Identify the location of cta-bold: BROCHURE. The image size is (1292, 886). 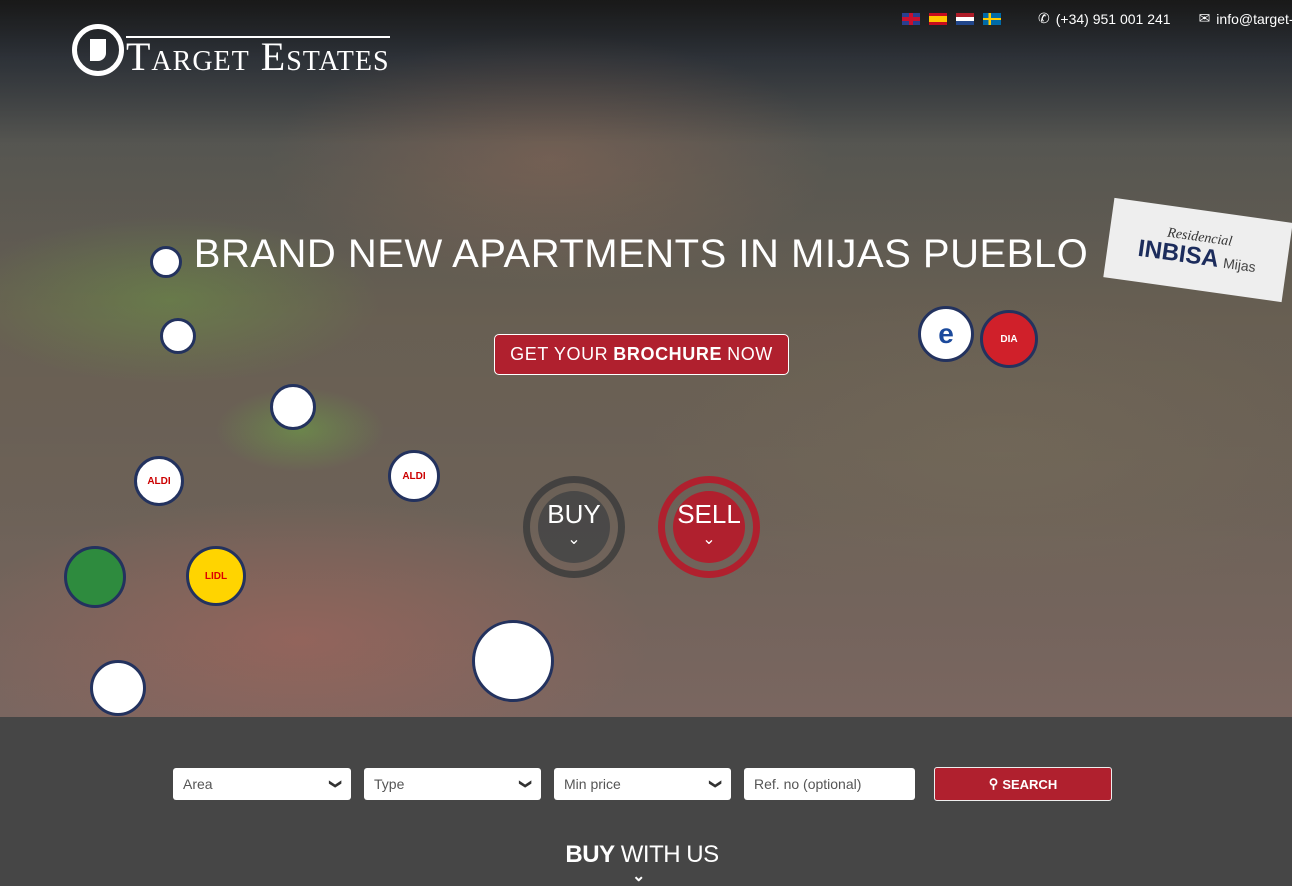
(668, 354).